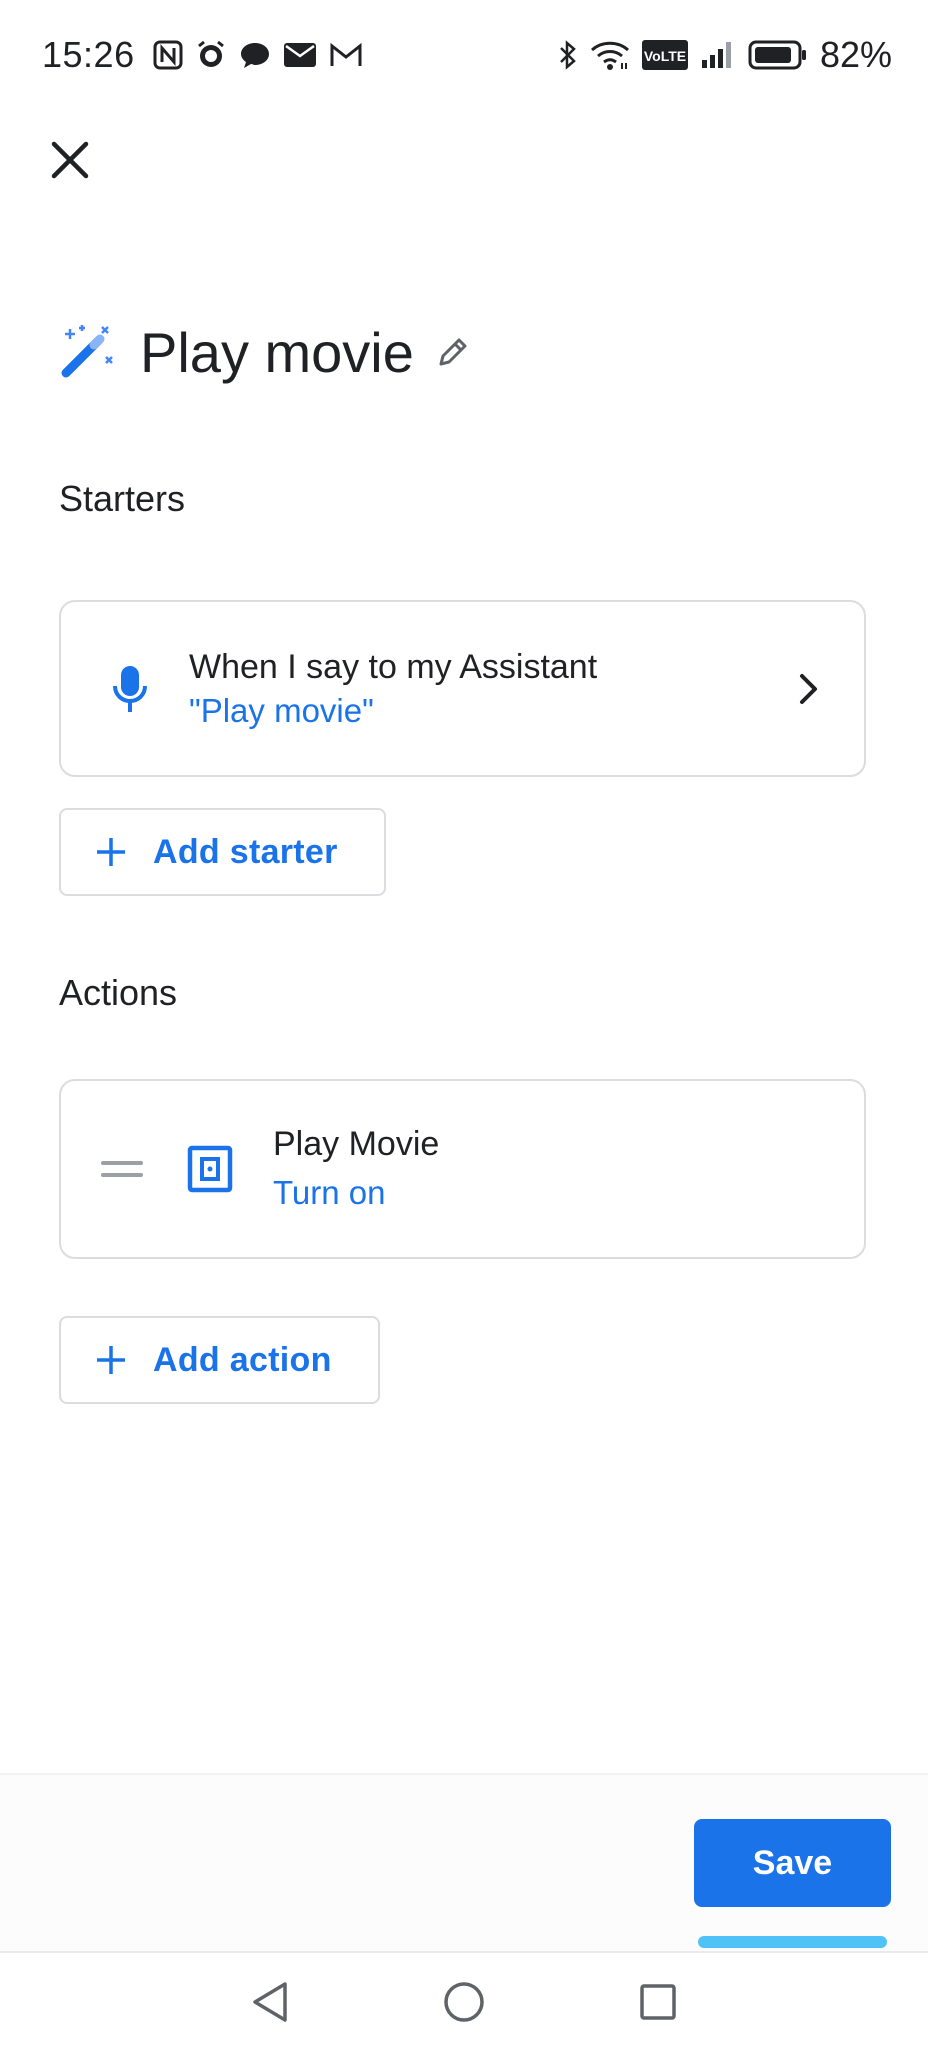 This screenshot has height=2048, width=928. What do you see at coordinates (792, 1863) in the screenshot?
I see `save-button: Save` at bounding box center [792, 1863].